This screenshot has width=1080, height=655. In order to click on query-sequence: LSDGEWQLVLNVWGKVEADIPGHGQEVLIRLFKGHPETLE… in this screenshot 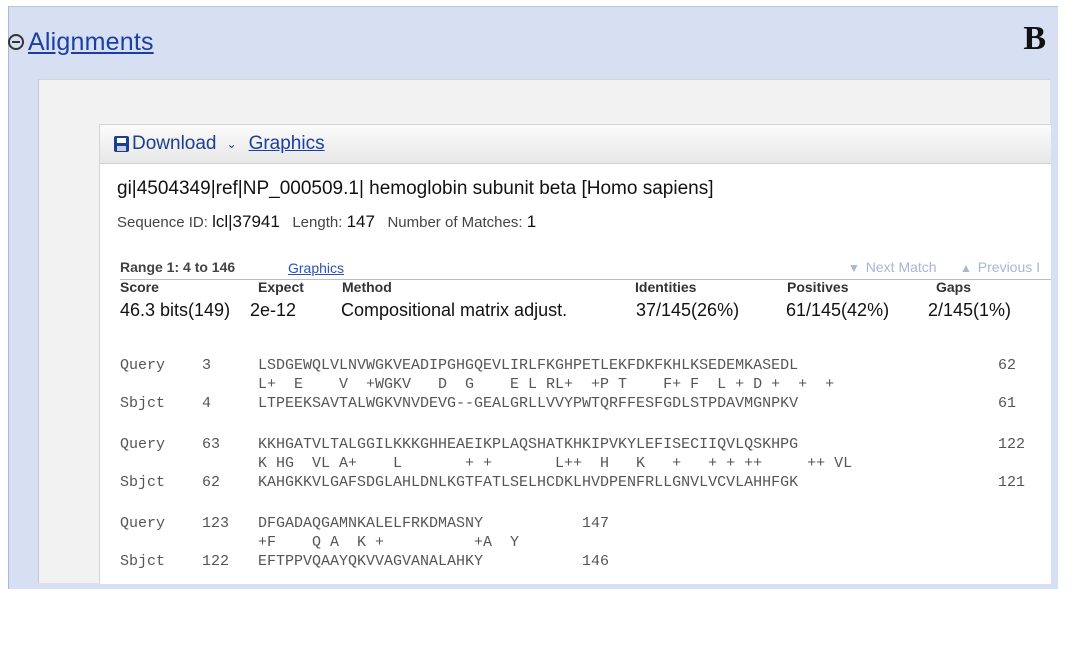, I will do `click(528, 365)`.